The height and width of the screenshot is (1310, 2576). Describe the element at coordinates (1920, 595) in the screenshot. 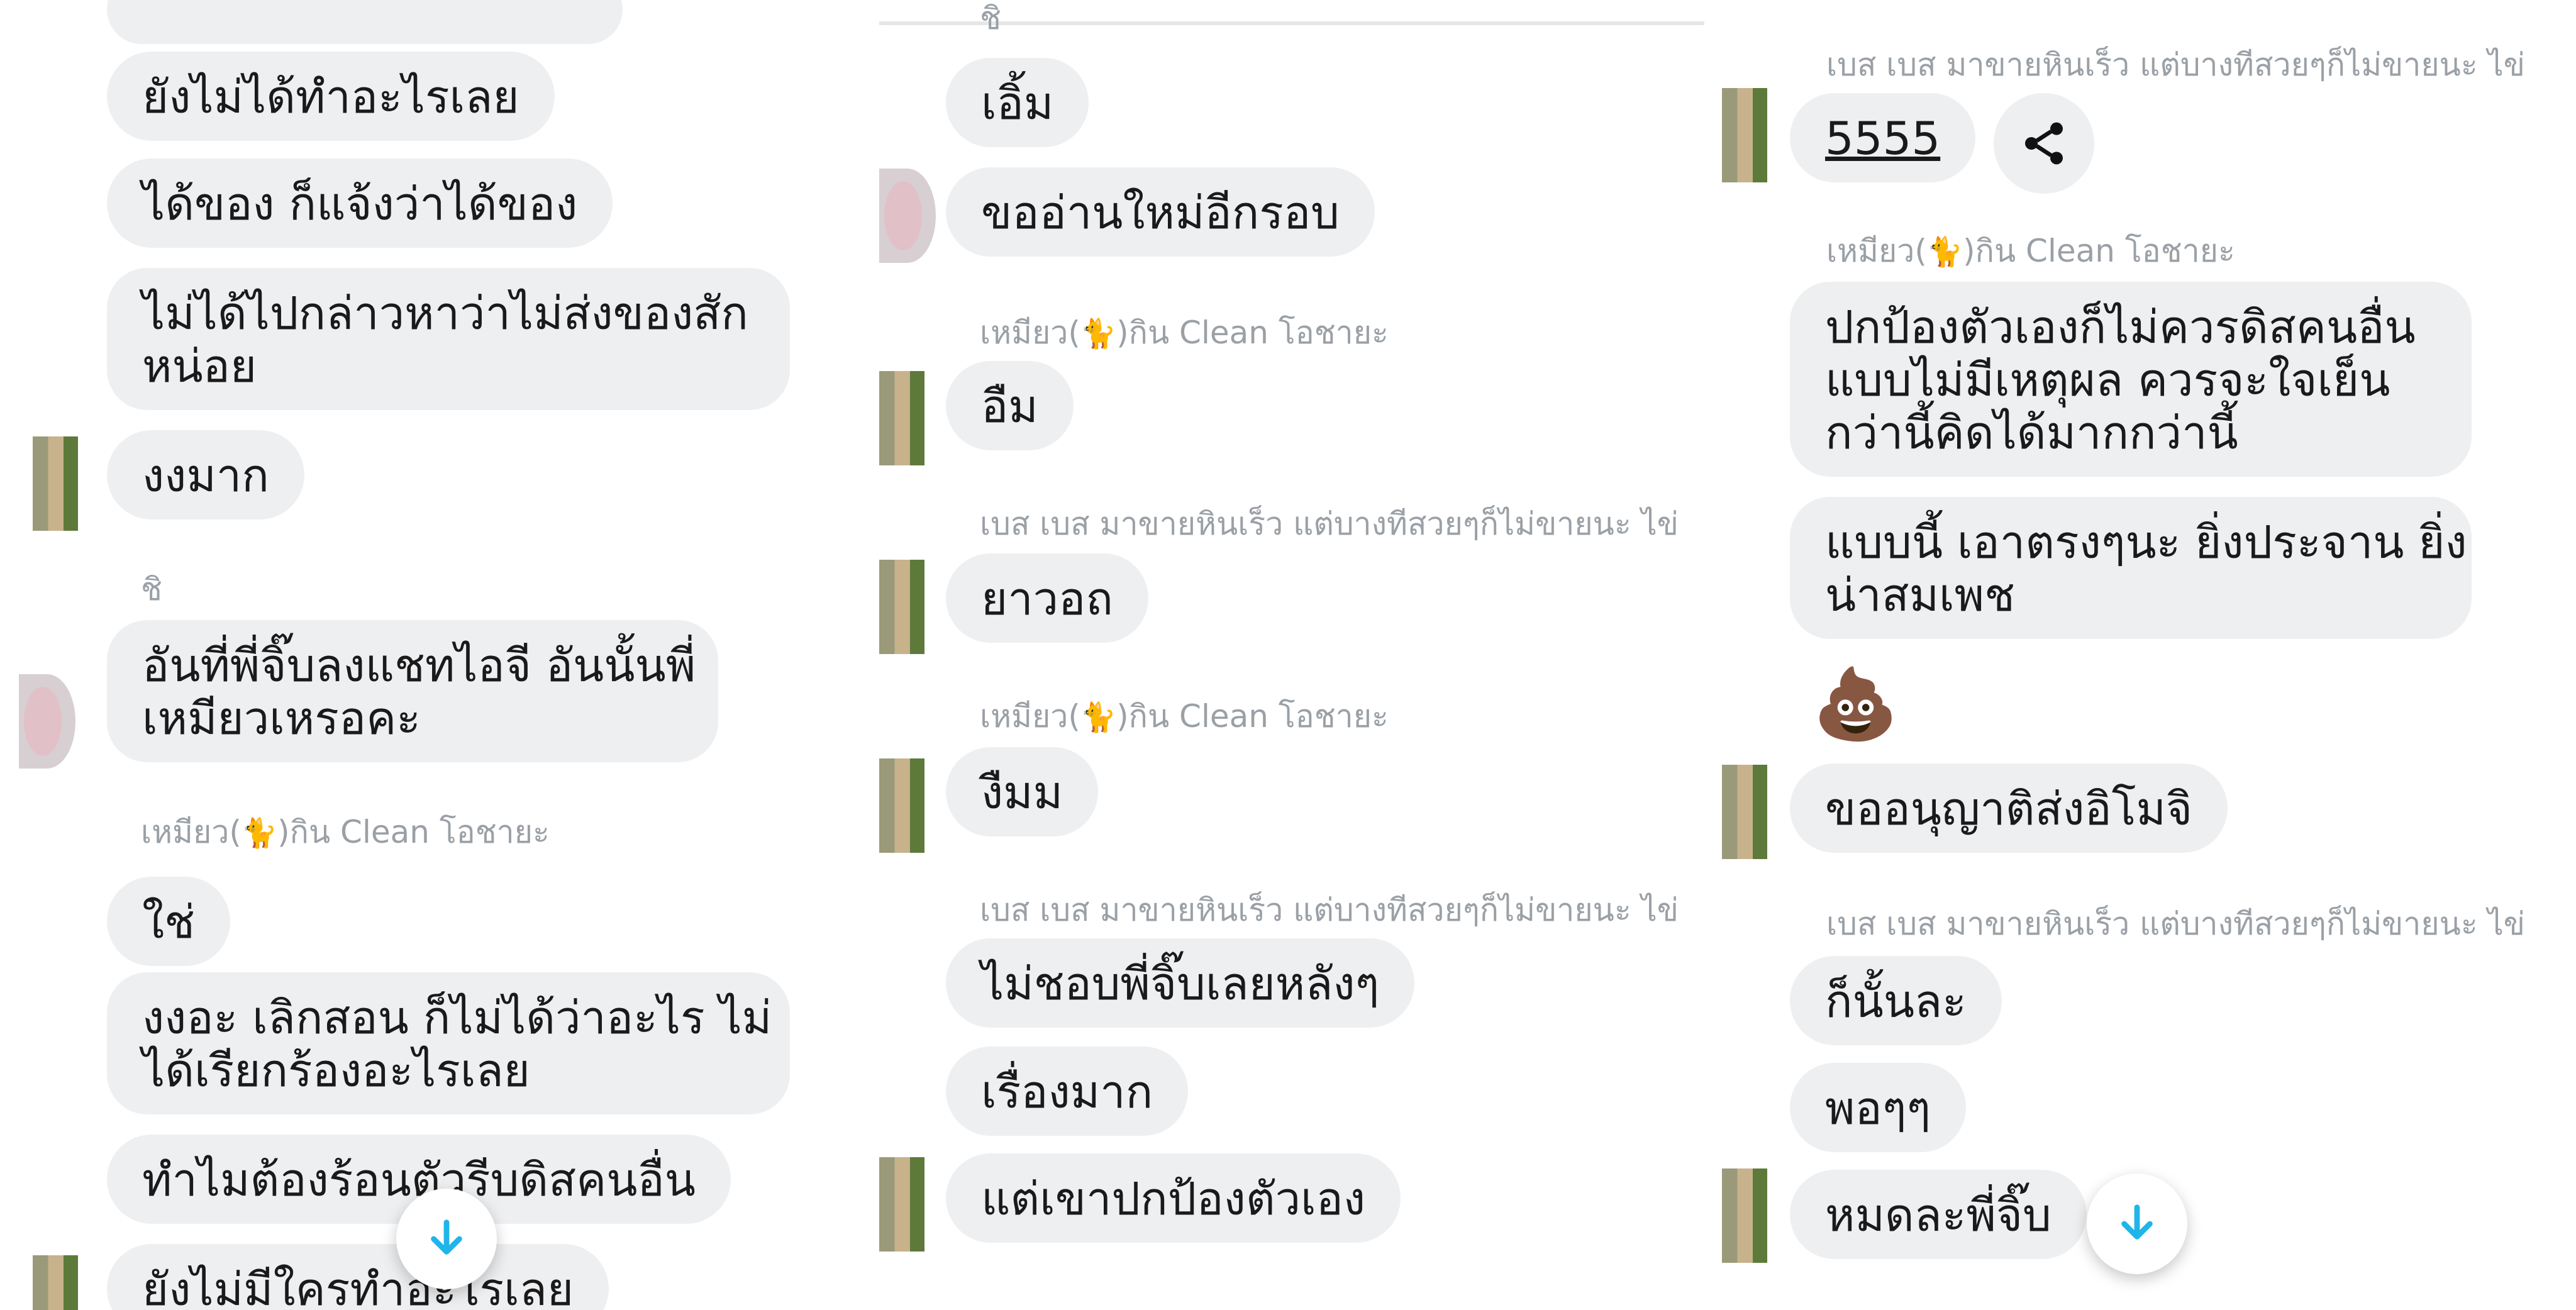

I see `message-text: น่าสมเพช` at that location.